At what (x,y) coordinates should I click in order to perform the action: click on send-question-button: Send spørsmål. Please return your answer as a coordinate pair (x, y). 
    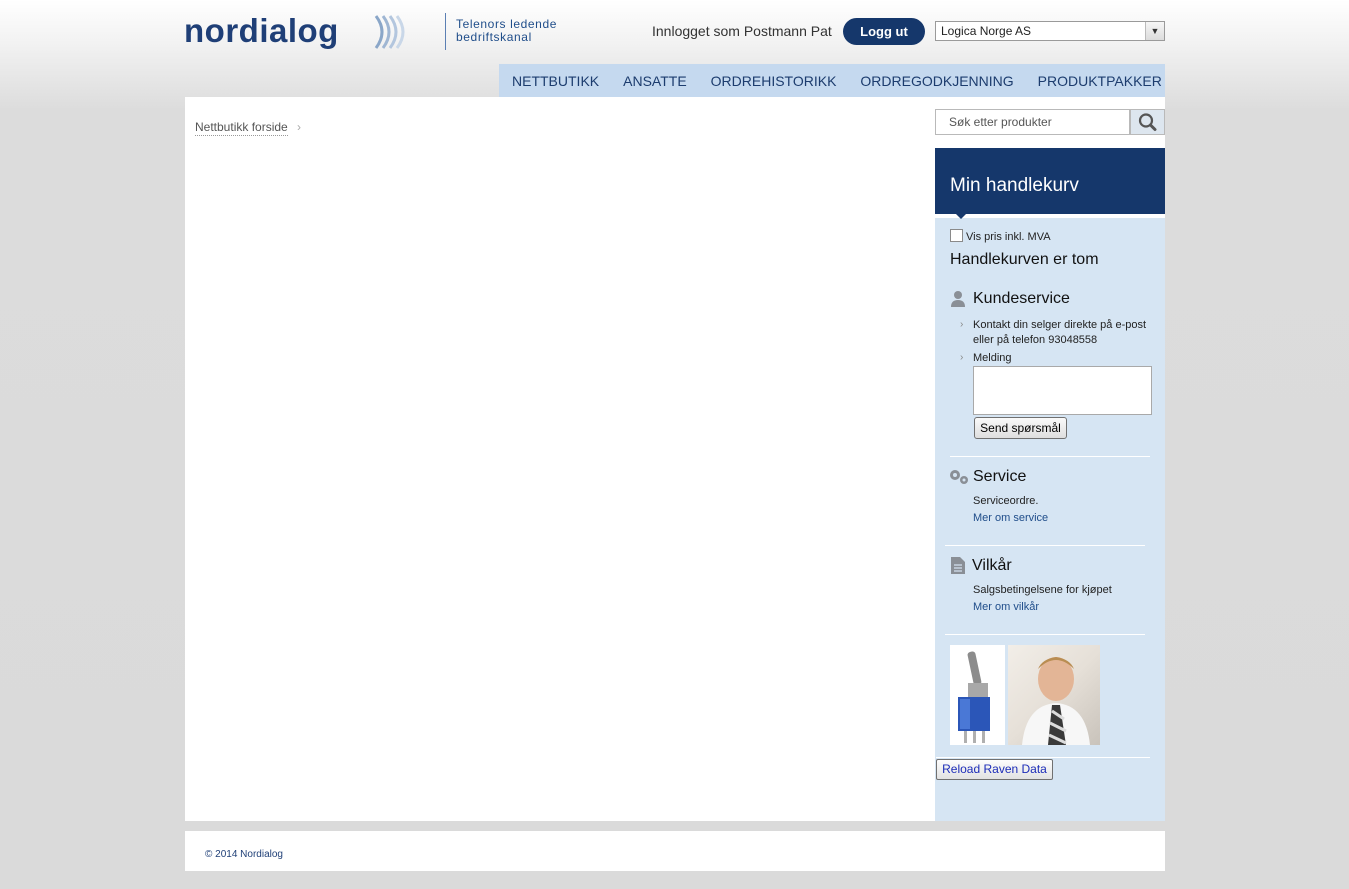
    Looking at the image, I should click on (1020, 428).